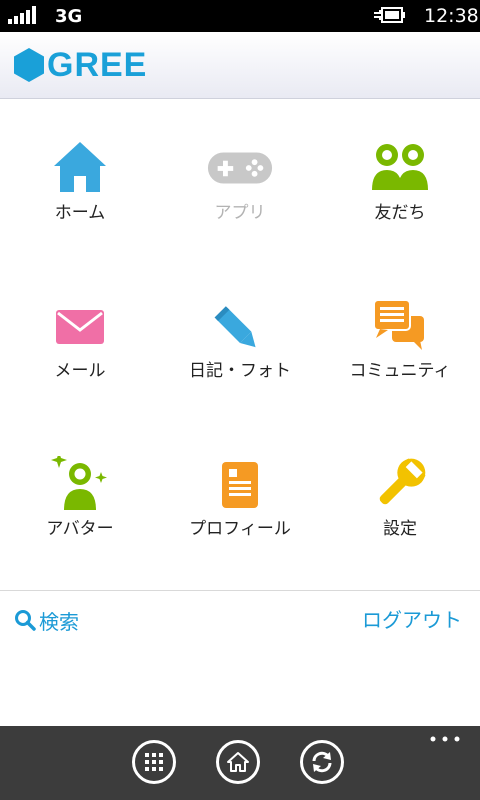 The width and height of the screenshot is (480, 800). Describe the element at coordinates (80, 511) in the screenshot. I see `menu-avatar: アバター` at that location.